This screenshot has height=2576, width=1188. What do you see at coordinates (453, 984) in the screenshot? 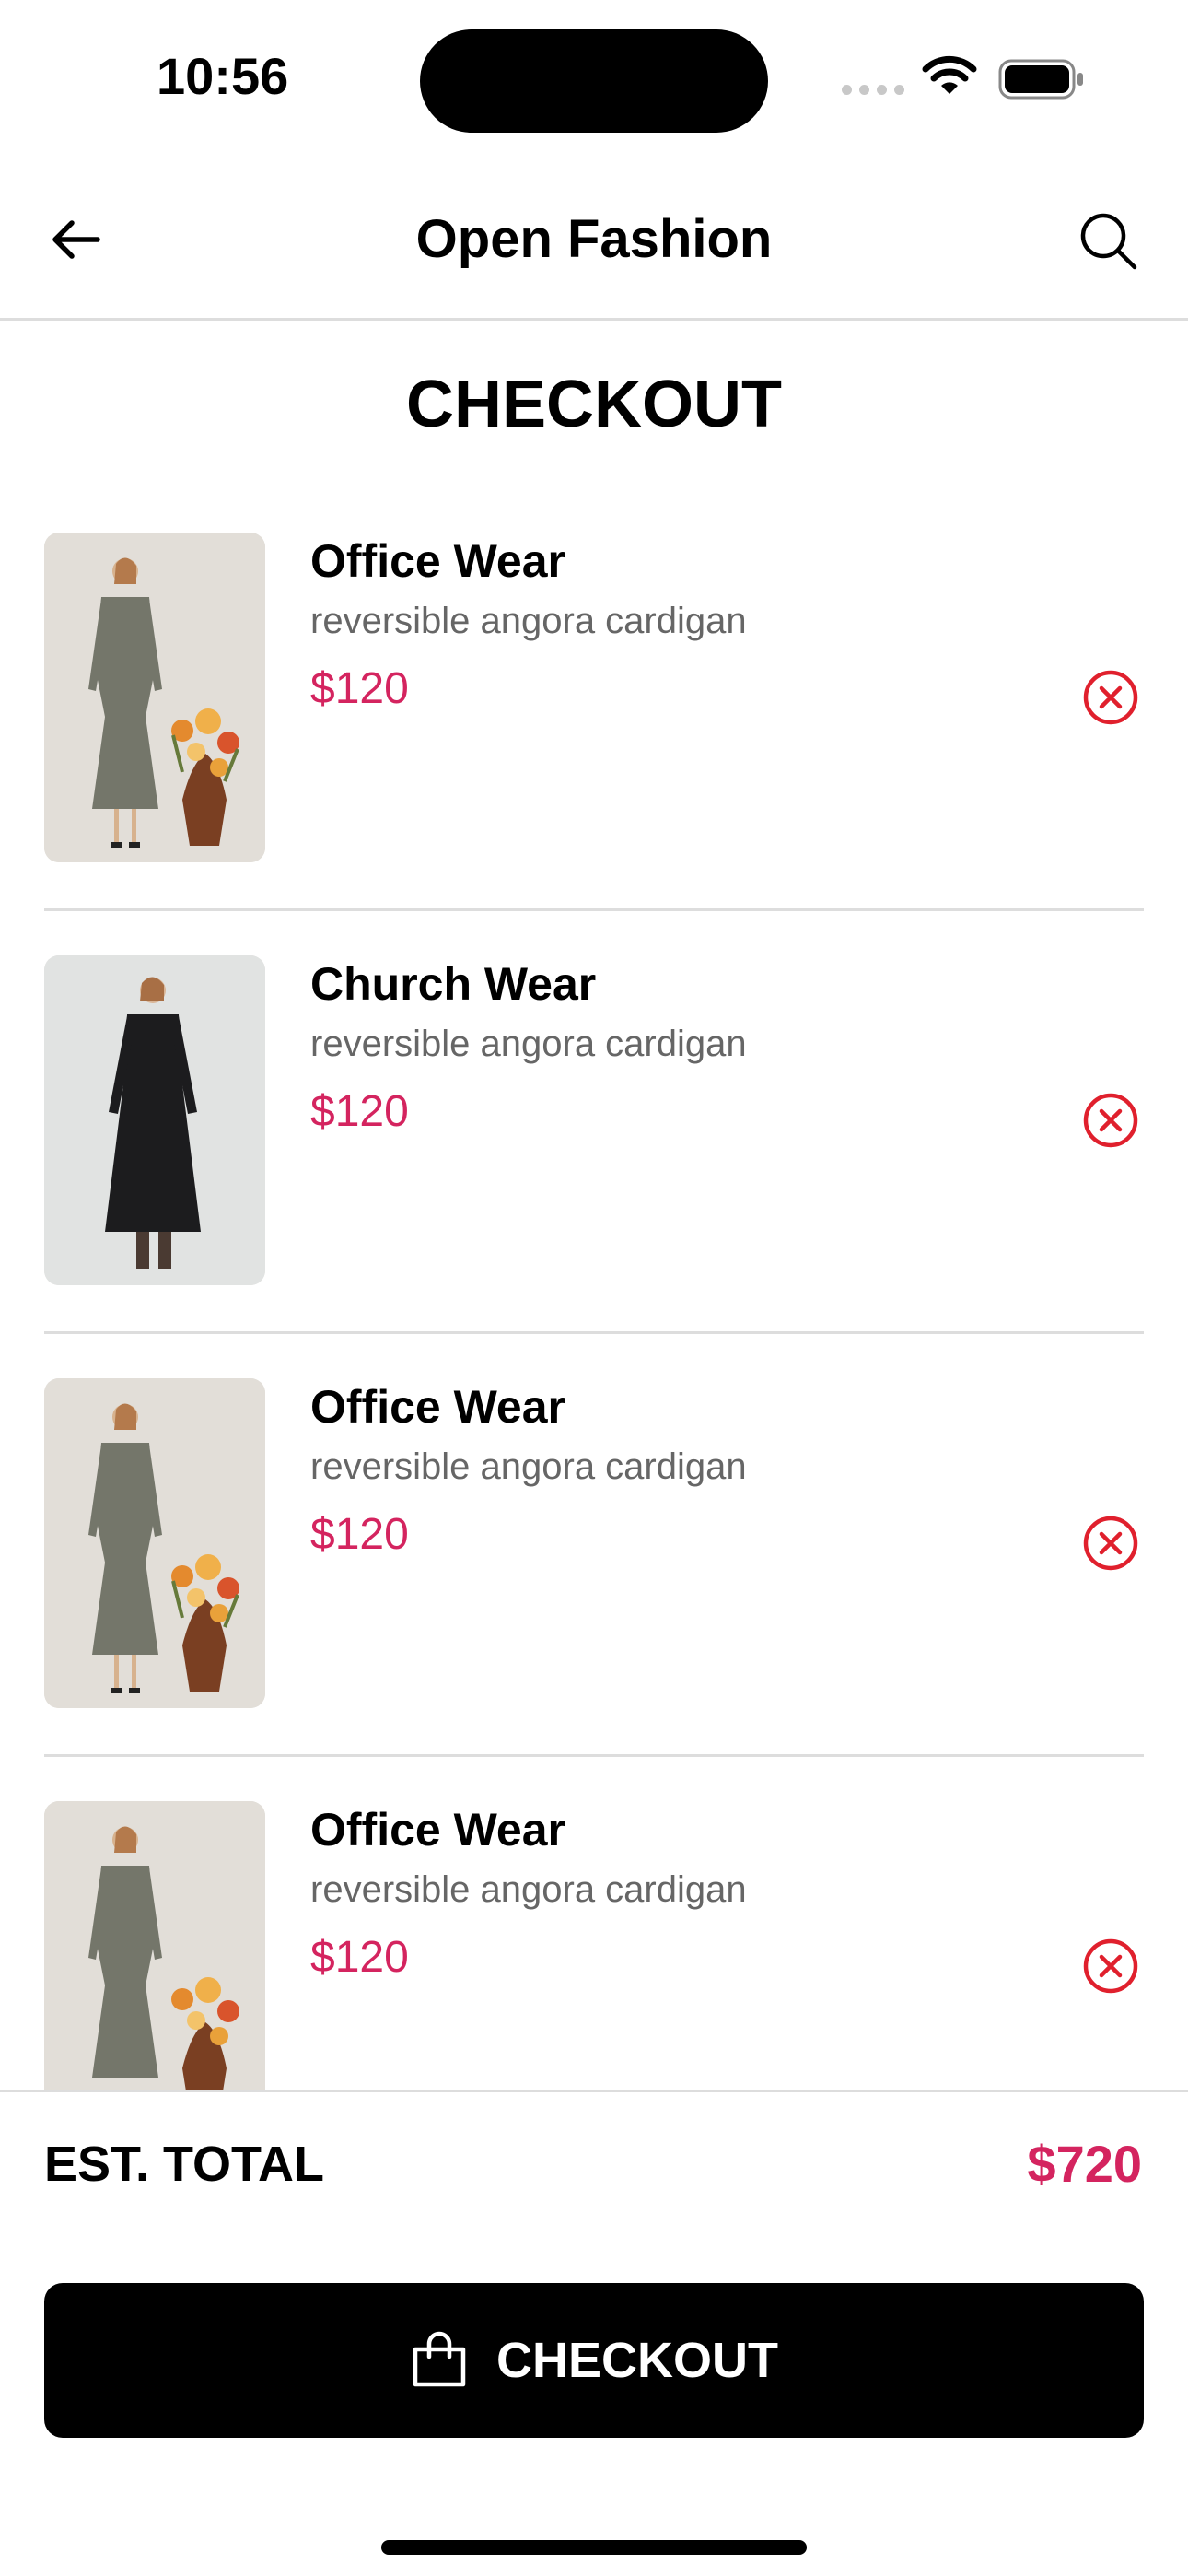
I see `product-name: Church Wear` at bounding box center [453, 984].